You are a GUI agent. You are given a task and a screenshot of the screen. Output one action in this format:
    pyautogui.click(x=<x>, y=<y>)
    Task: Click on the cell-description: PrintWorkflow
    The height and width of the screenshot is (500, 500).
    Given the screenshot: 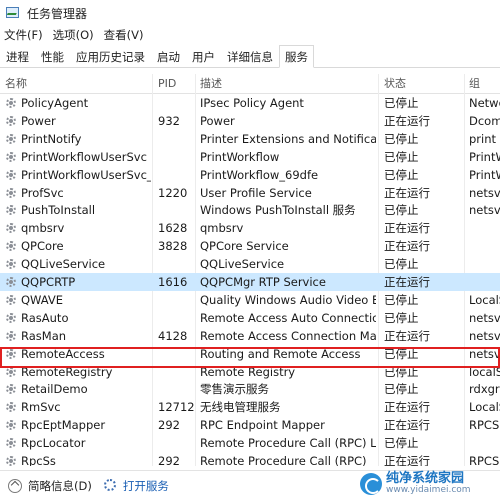 What is the action you would take?
    pyautogui.click(x=240, y=157)
    